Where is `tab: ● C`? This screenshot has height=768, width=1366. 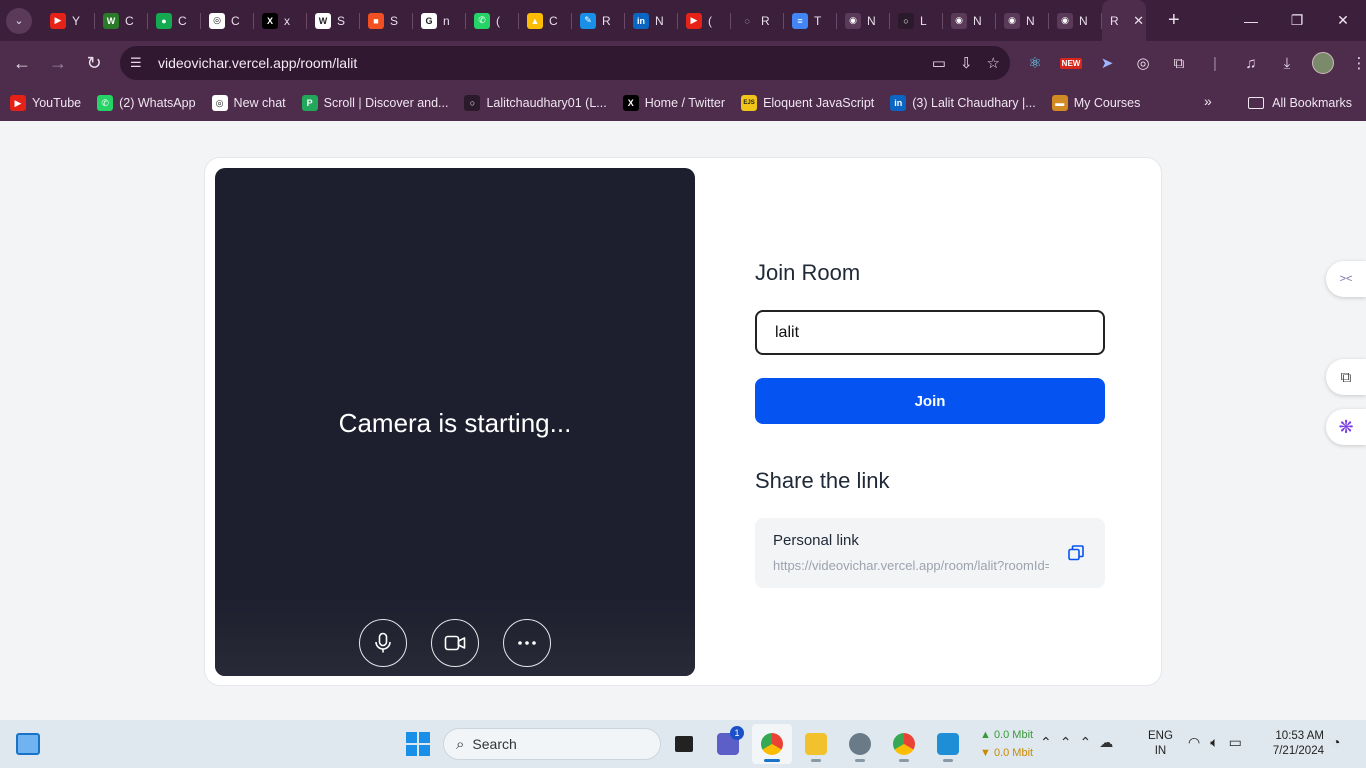 tab: ● C is located at coordinates (174, 20).